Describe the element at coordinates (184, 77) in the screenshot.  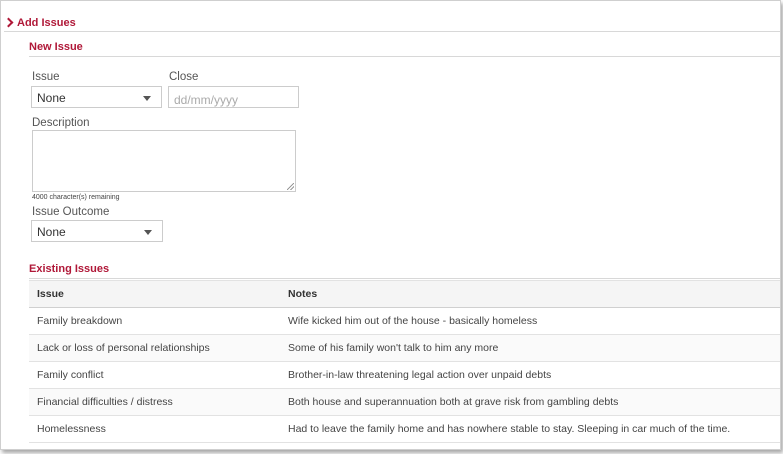
I see `close-label: Close` at that location.